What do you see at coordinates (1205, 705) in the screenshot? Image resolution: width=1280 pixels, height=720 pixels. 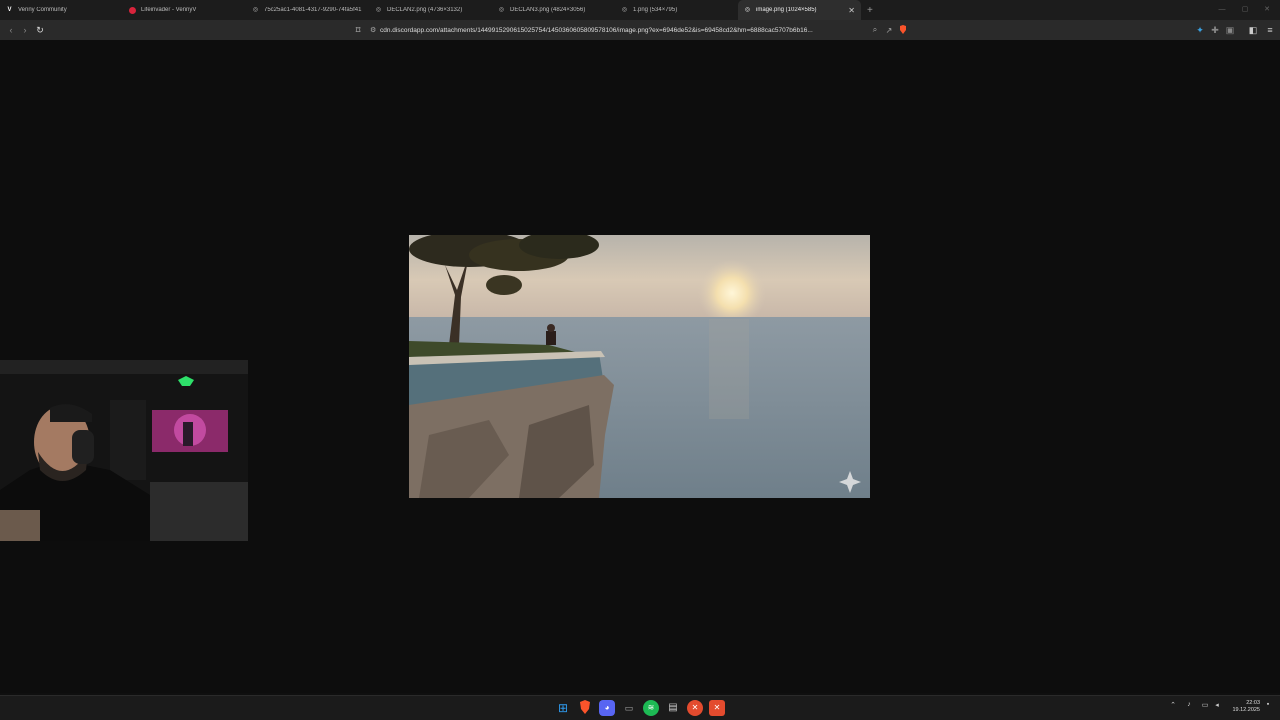 I see `network-icon: ▭` at bounding box center [1205, 705].